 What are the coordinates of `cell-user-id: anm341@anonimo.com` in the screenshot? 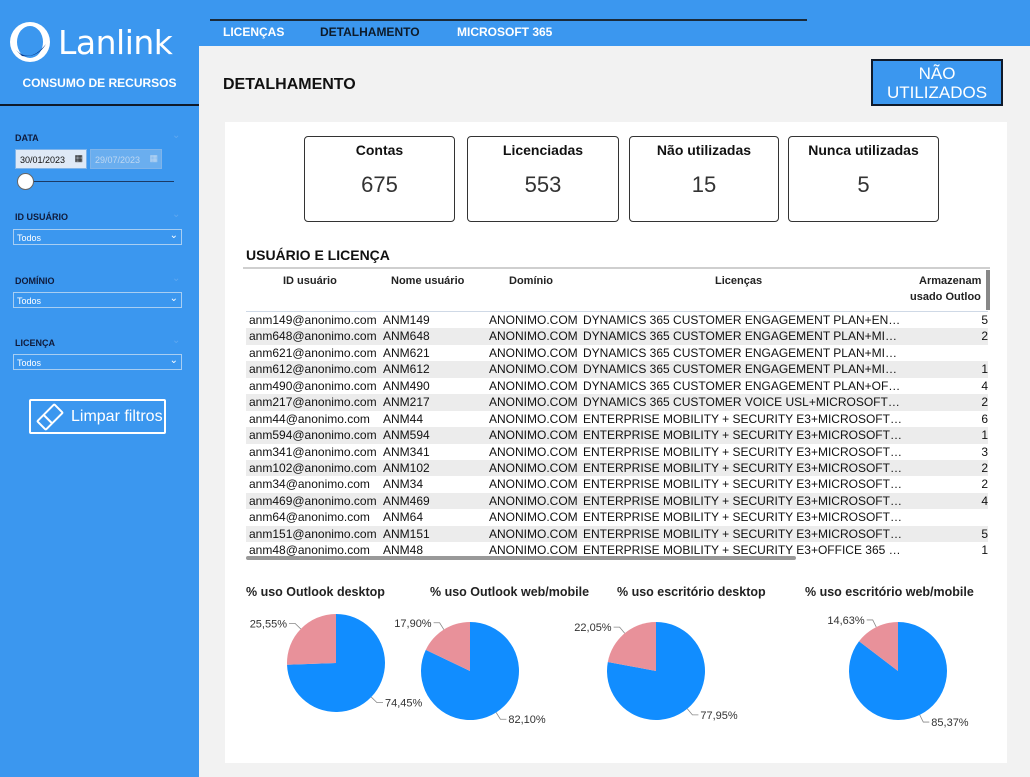 It's located at (313, 451).